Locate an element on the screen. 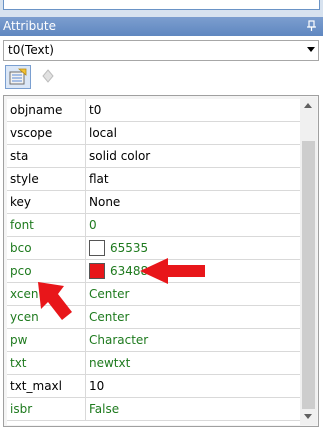 The width and height of the screenshot is (323, 430). property-name: pw is located at coordinates (46, 340).